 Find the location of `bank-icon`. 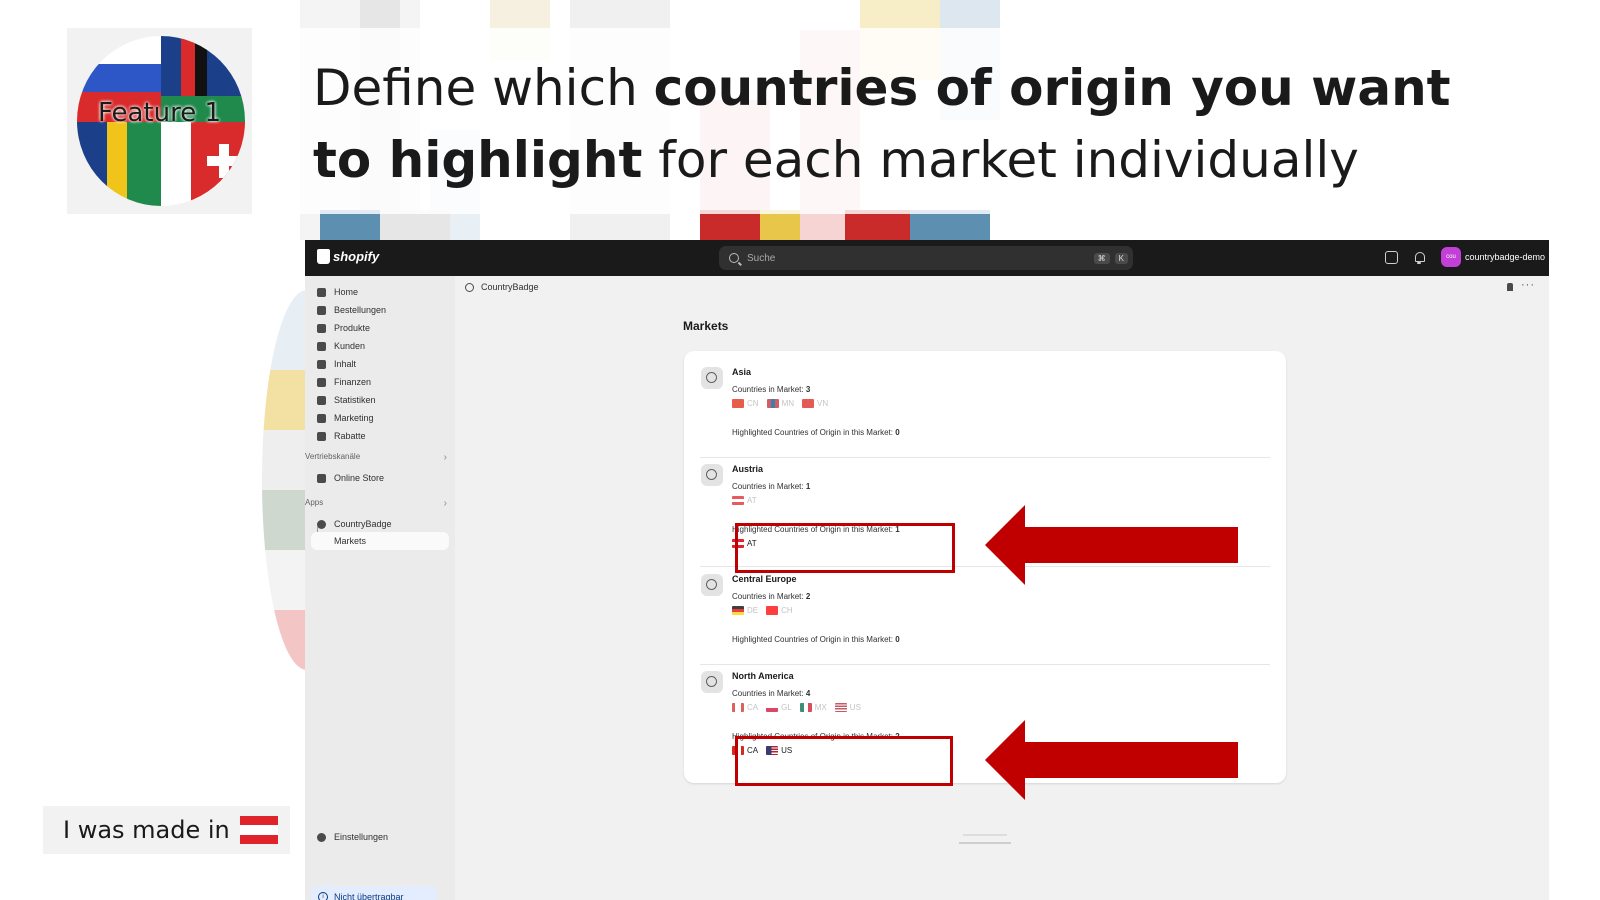

bank-icon is located at coordinates (321, 382).